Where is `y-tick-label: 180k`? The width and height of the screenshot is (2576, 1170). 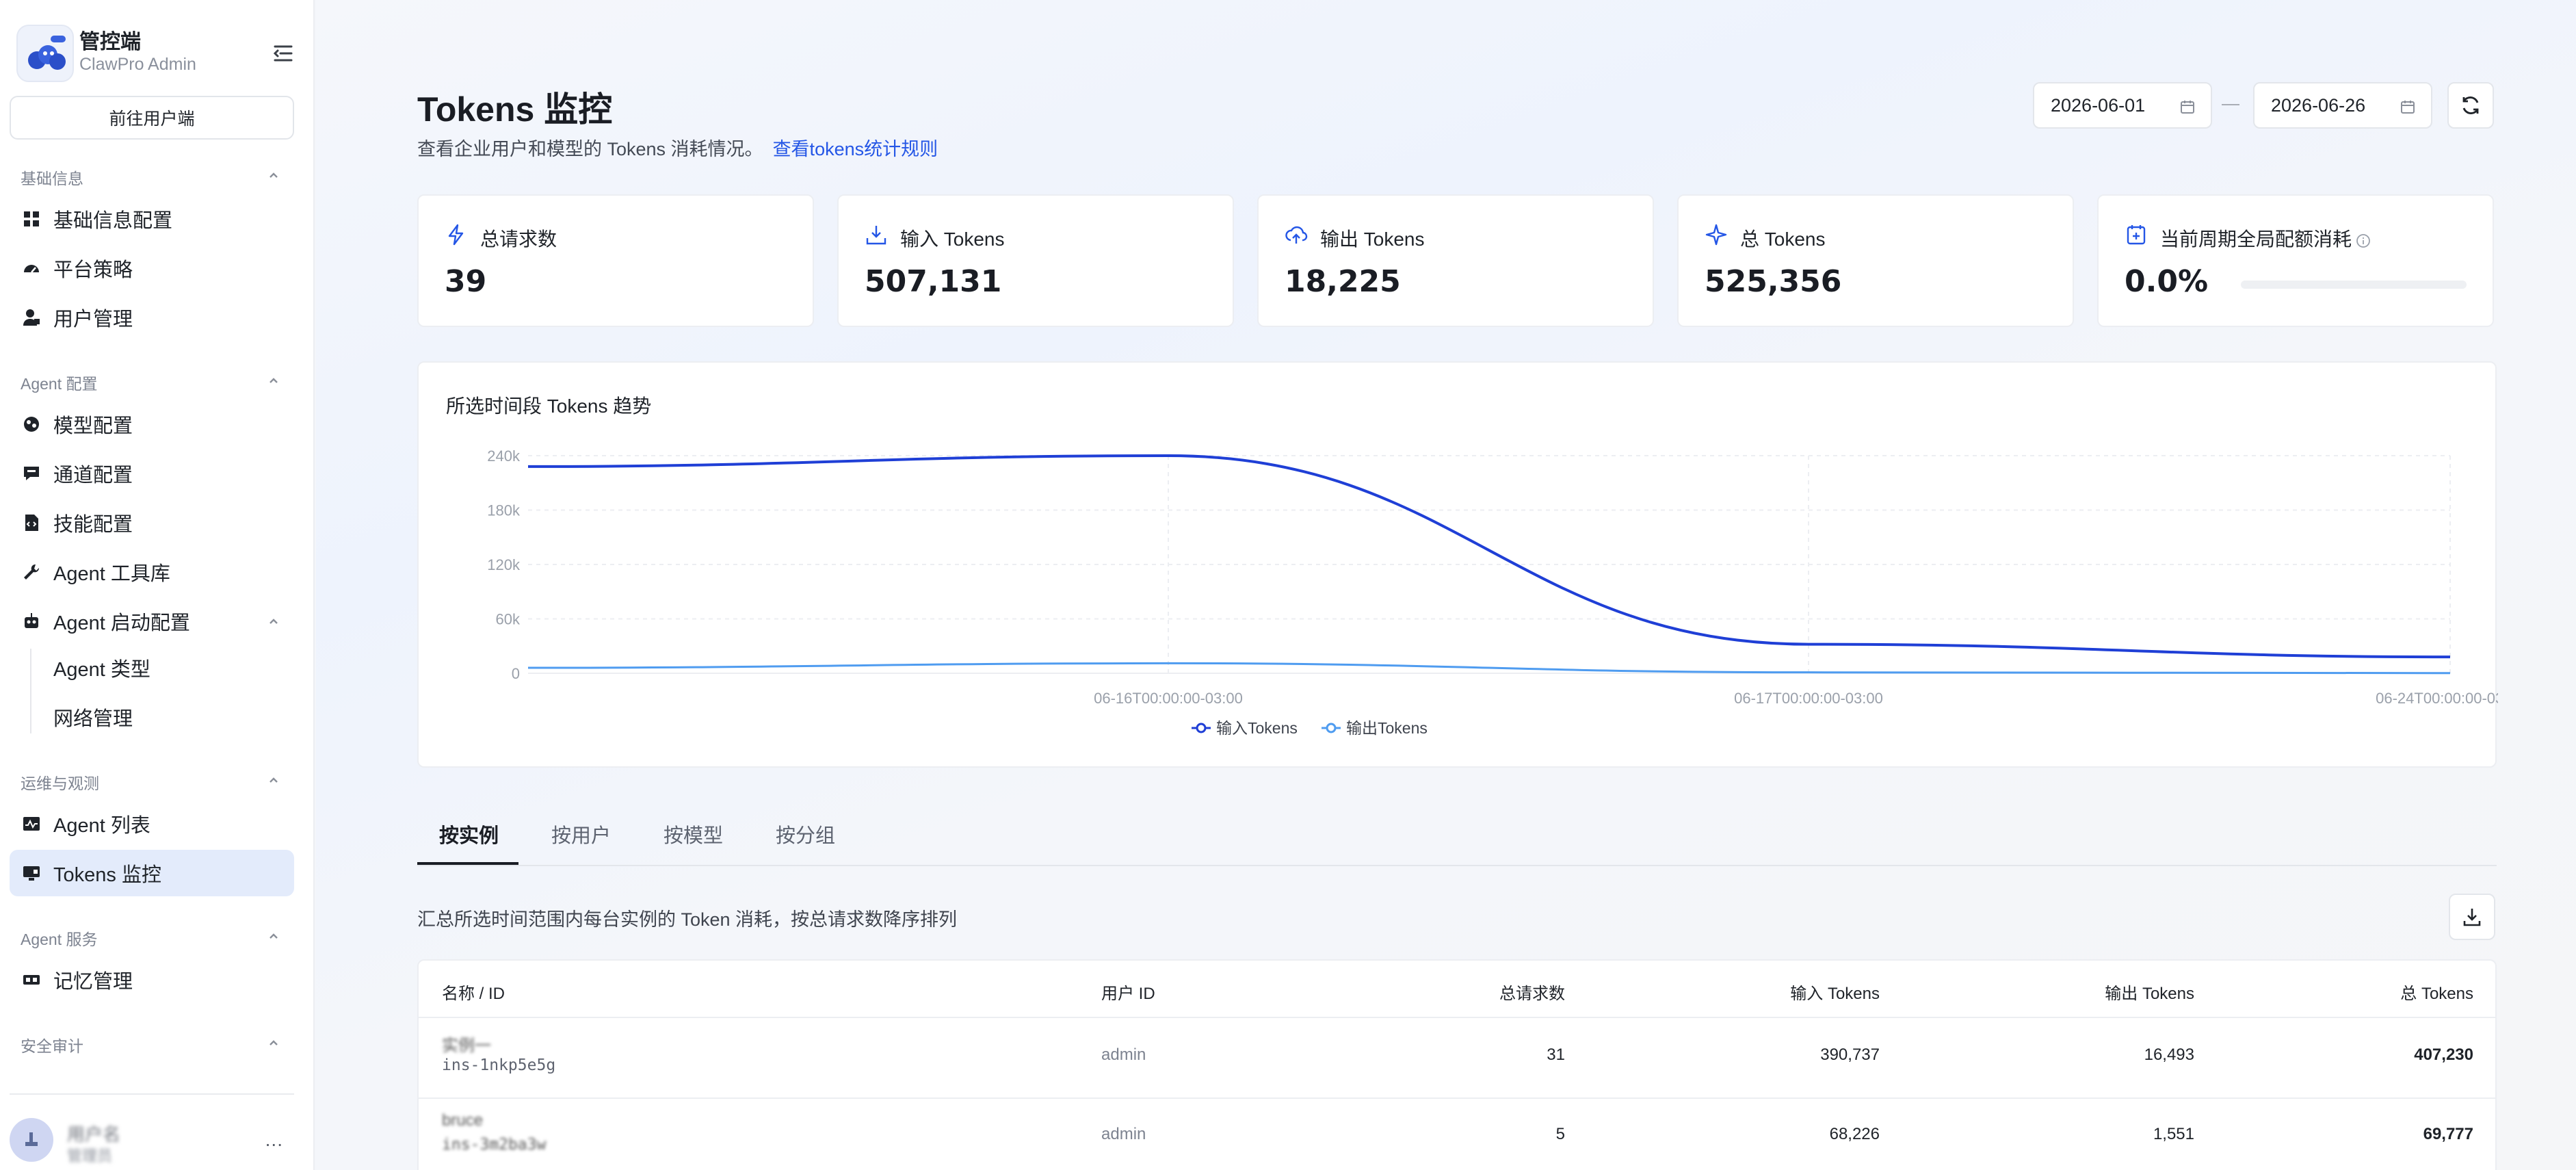 y-tick-label: 180k is located at coordinates (504, 510).